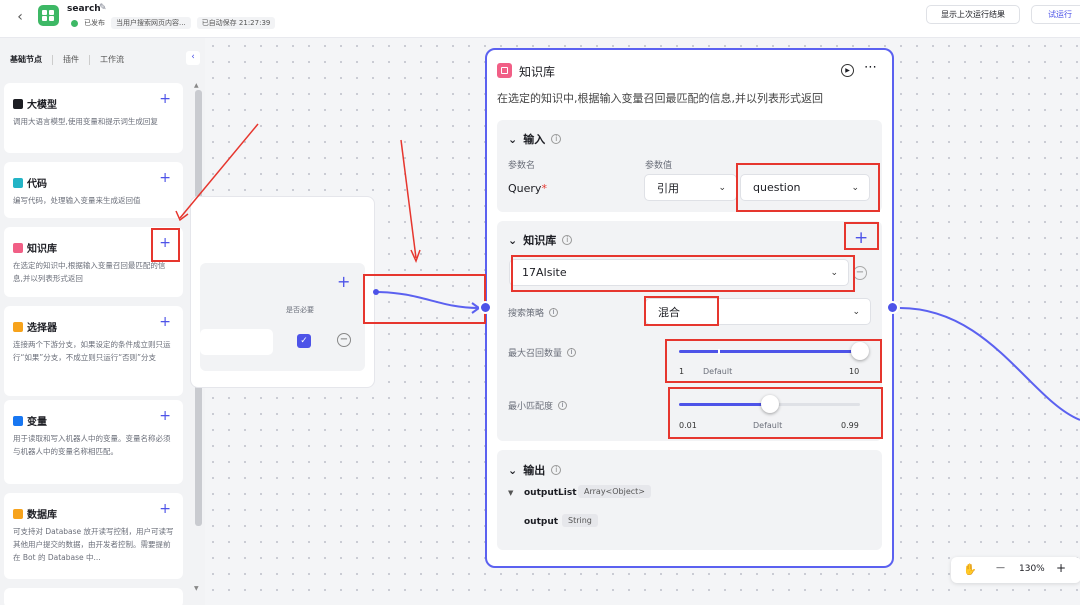 The image size is (1080, 605). Describe the element at coordinates (970, 569) in the screenshot. I see `hand-icon: ✋` at that location.